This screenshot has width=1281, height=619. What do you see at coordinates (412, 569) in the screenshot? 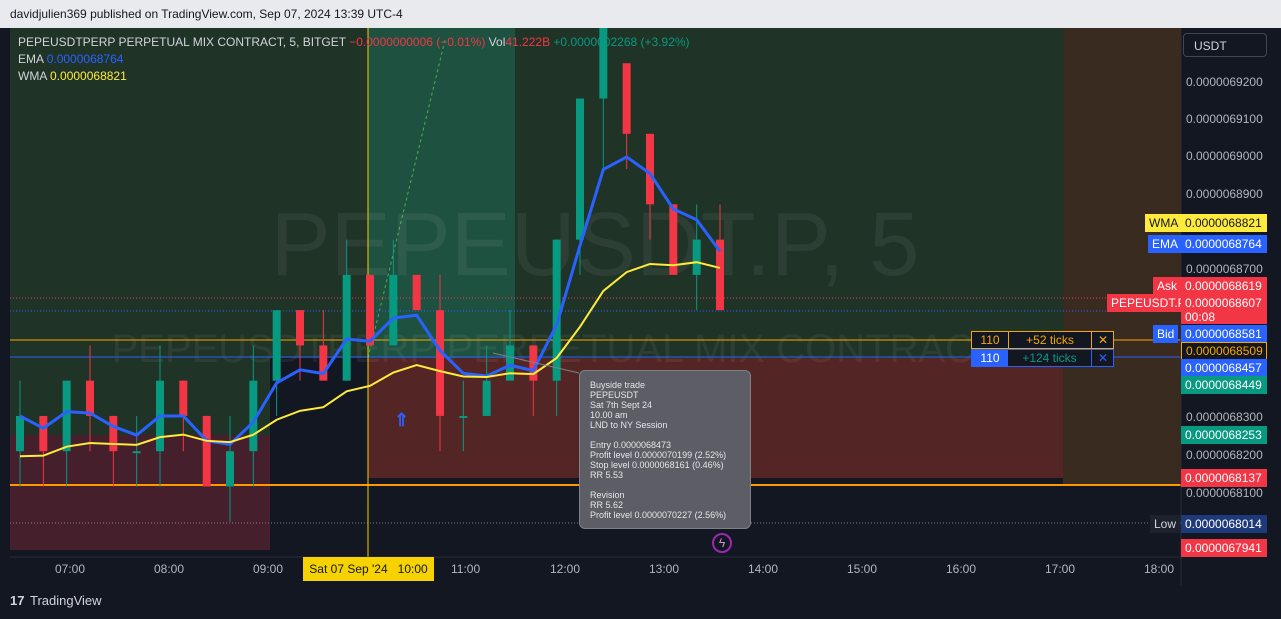
I see `crosshair-time: 10:00` at bounding box center [412, 569].